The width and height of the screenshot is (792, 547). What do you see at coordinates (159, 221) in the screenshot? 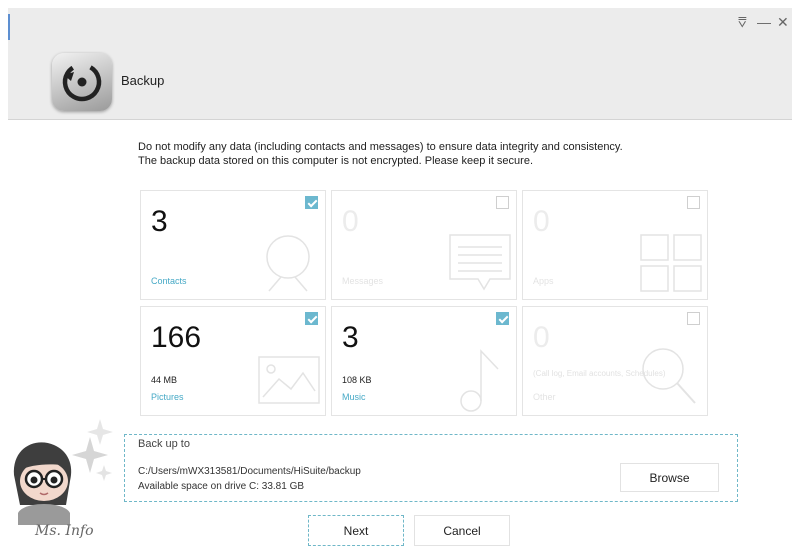
I see `contacts-count: 3` at bounding box center [159, 221].